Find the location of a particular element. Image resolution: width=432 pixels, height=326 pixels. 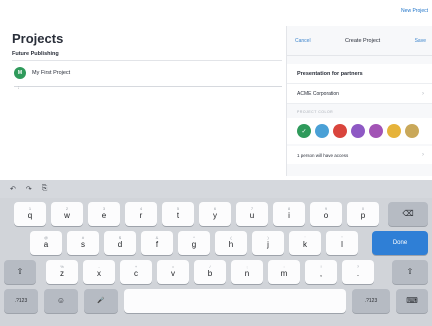

color-picker: ✓ is located at coordinates (359, 131).